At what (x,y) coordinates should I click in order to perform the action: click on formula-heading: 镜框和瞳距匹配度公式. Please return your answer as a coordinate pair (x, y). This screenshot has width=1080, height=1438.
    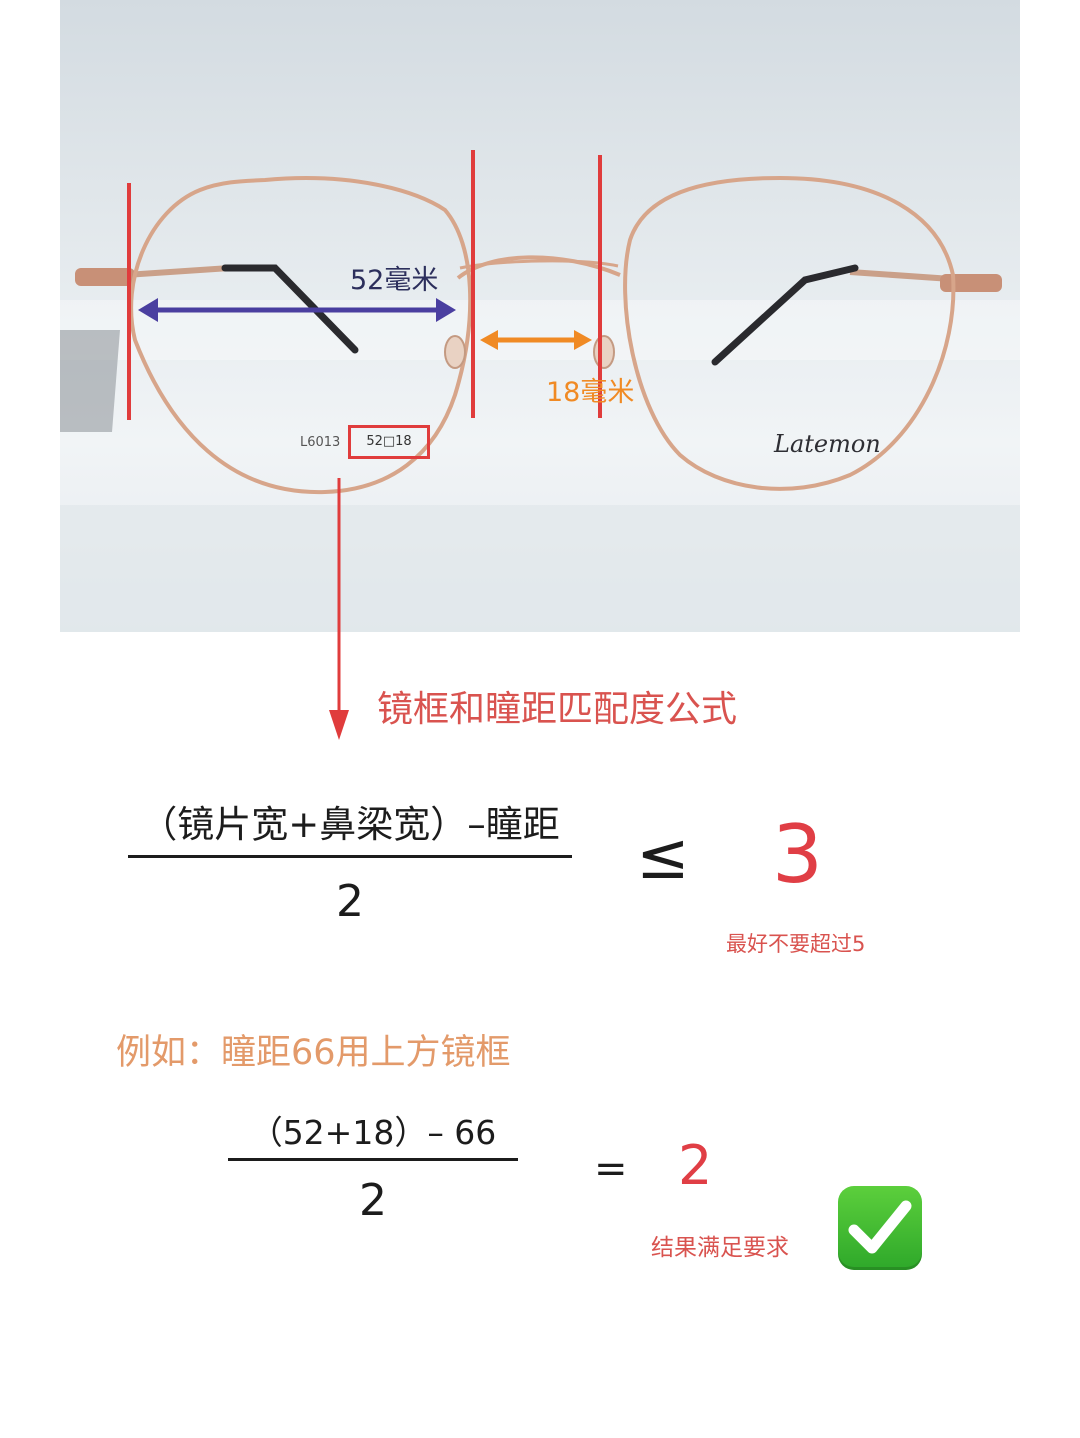
    Looking at the image, I should click on (557, 709).